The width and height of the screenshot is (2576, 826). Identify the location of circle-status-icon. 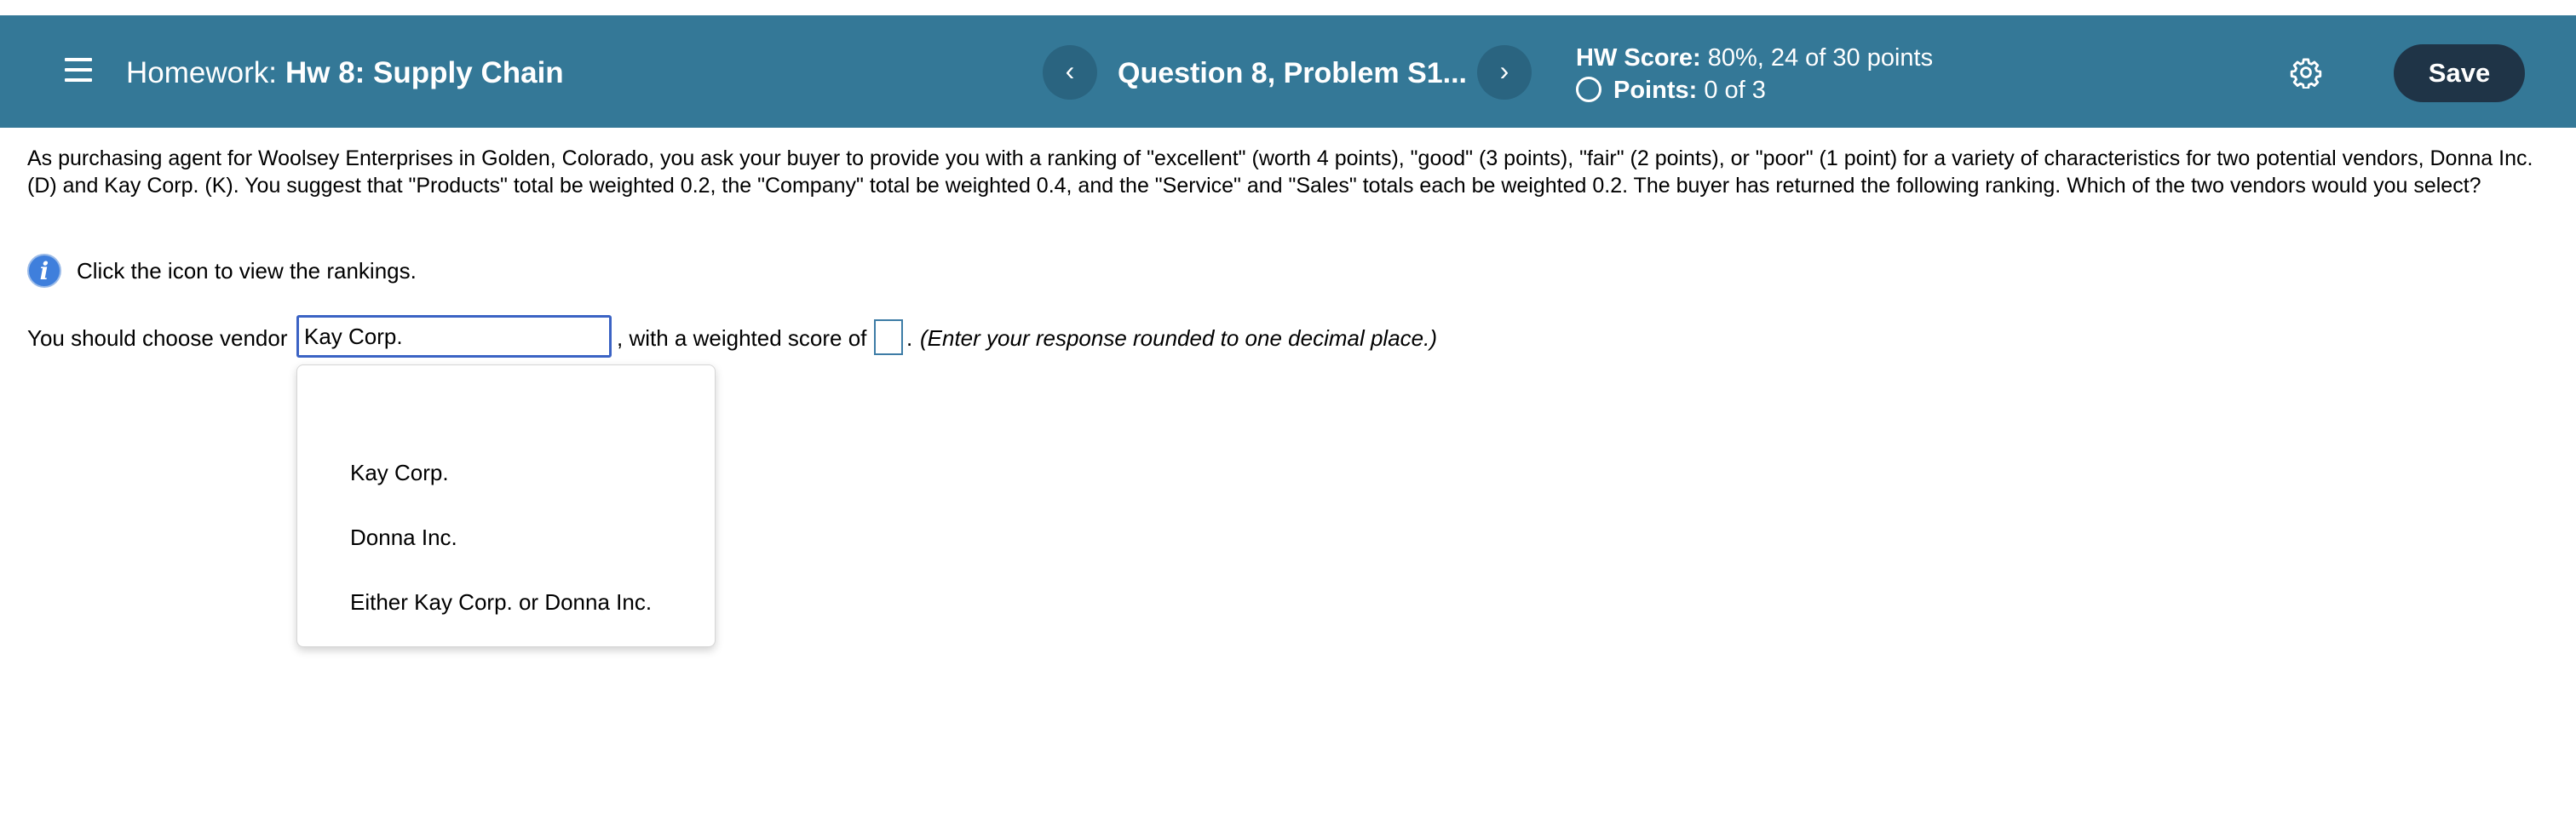
(1588, 89).